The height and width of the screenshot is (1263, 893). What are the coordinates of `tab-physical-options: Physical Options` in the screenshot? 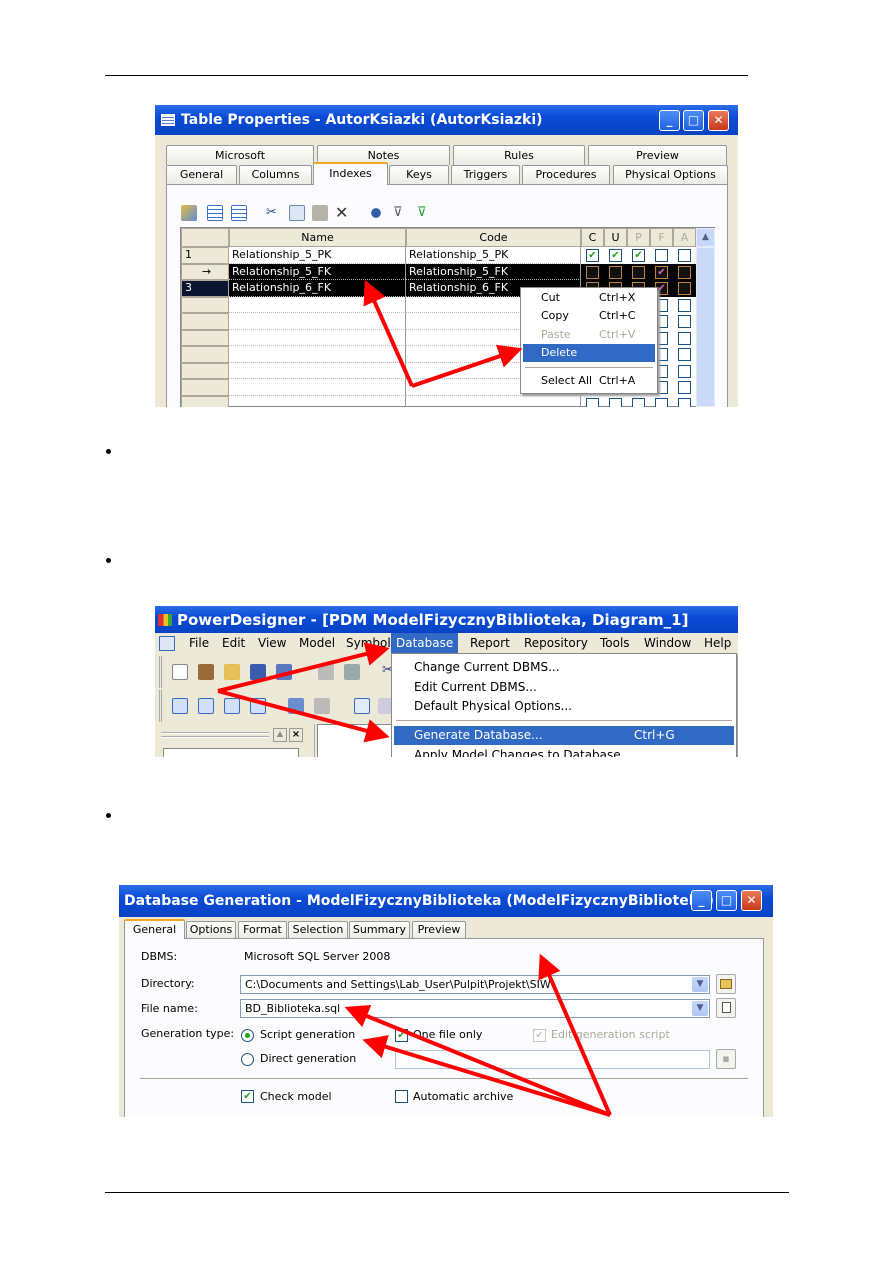 It's located at (670, 174).